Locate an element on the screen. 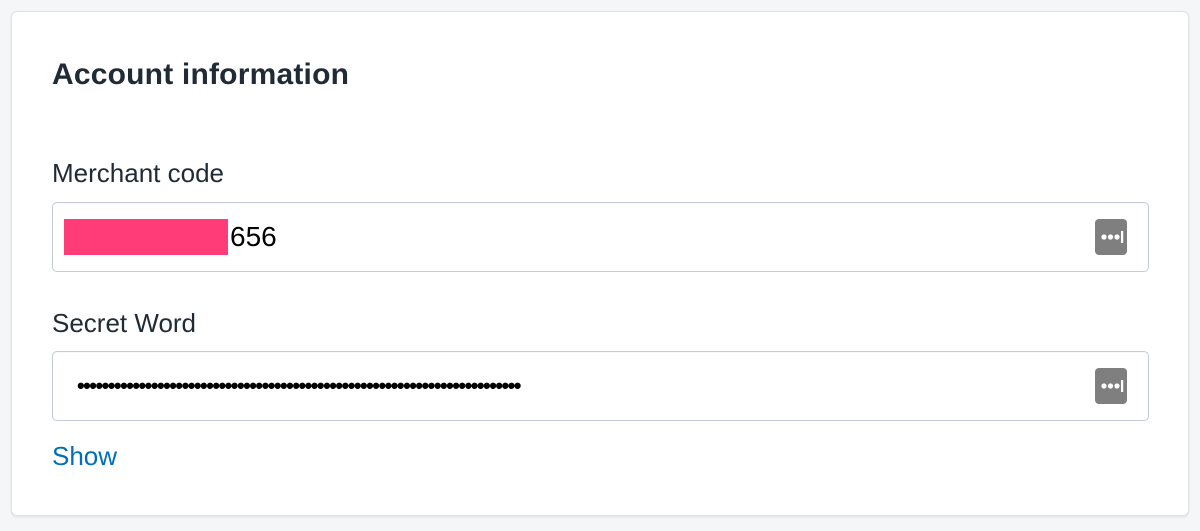 The height and width of the screenshot is (531, 1200). show-secret-link: Show is located at coordinates (84, 456).